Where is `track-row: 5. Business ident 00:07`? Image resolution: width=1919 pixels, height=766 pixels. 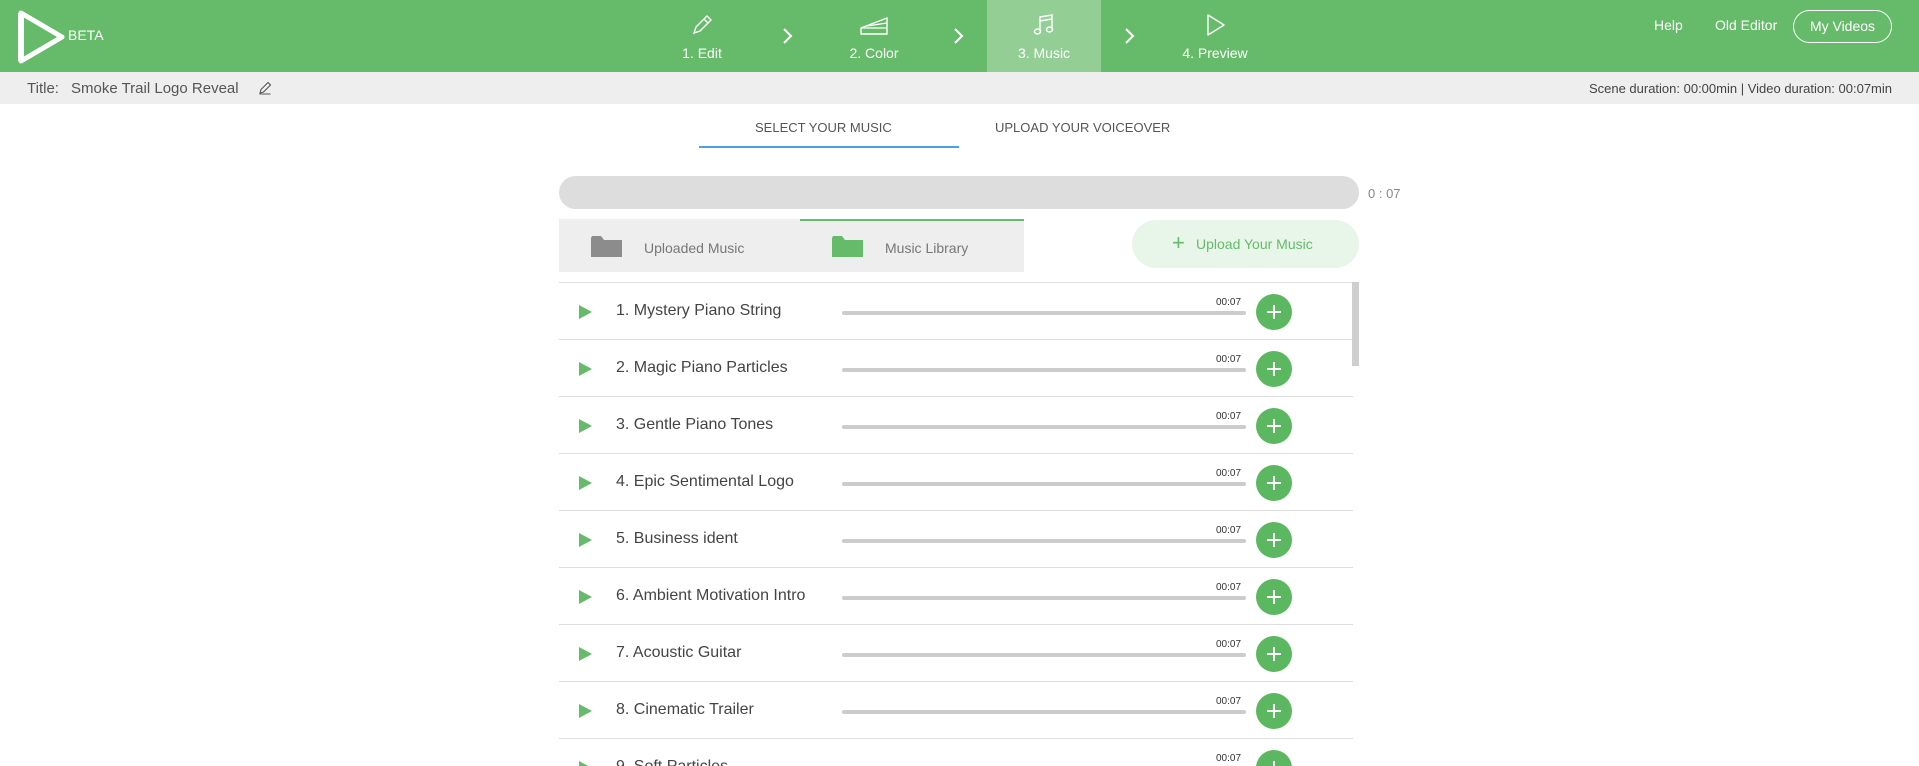
track-row: 5. Business ident 00:07 is located at coordinates (956, 539).